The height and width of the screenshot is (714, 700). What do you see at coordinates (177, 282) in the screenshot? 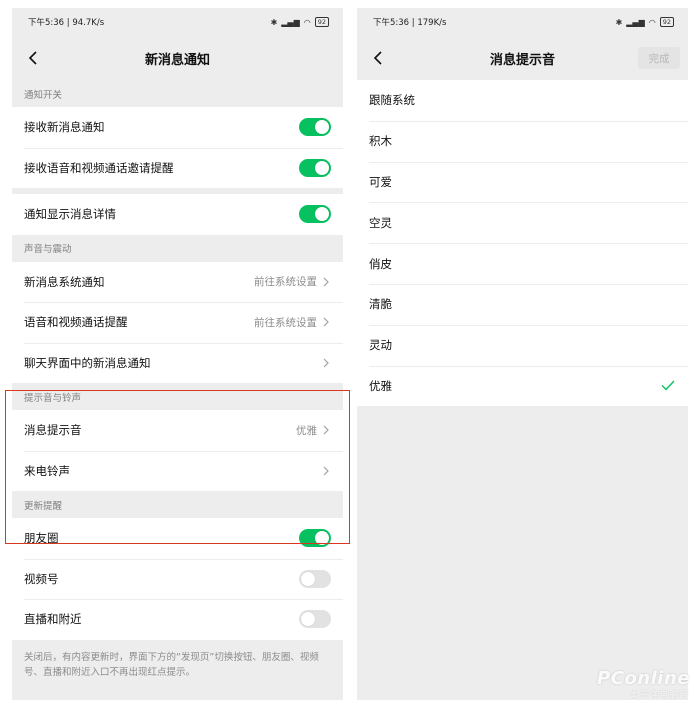
I see `settings-row-system-notification: 新消息系统通知 前往系统设置` at bounding box center [177, 282].